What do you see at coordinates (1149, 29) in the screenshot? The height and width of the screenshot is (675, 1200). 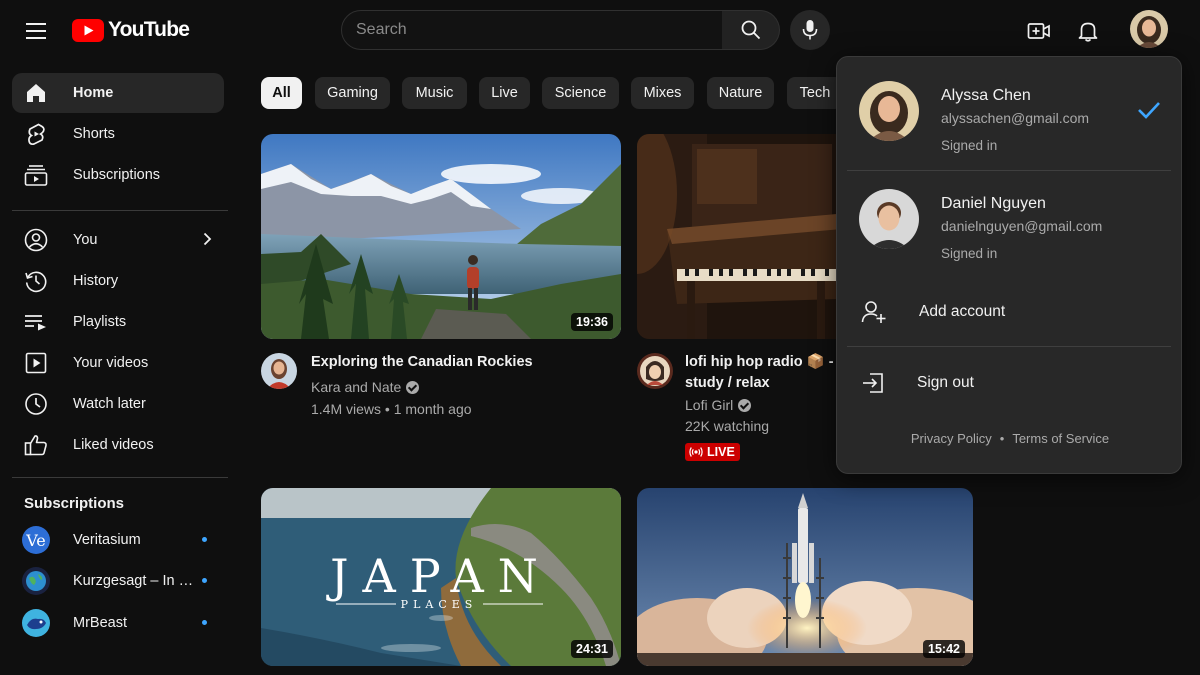 I see `account-avatar-button` at bounding box center [1149, 29].